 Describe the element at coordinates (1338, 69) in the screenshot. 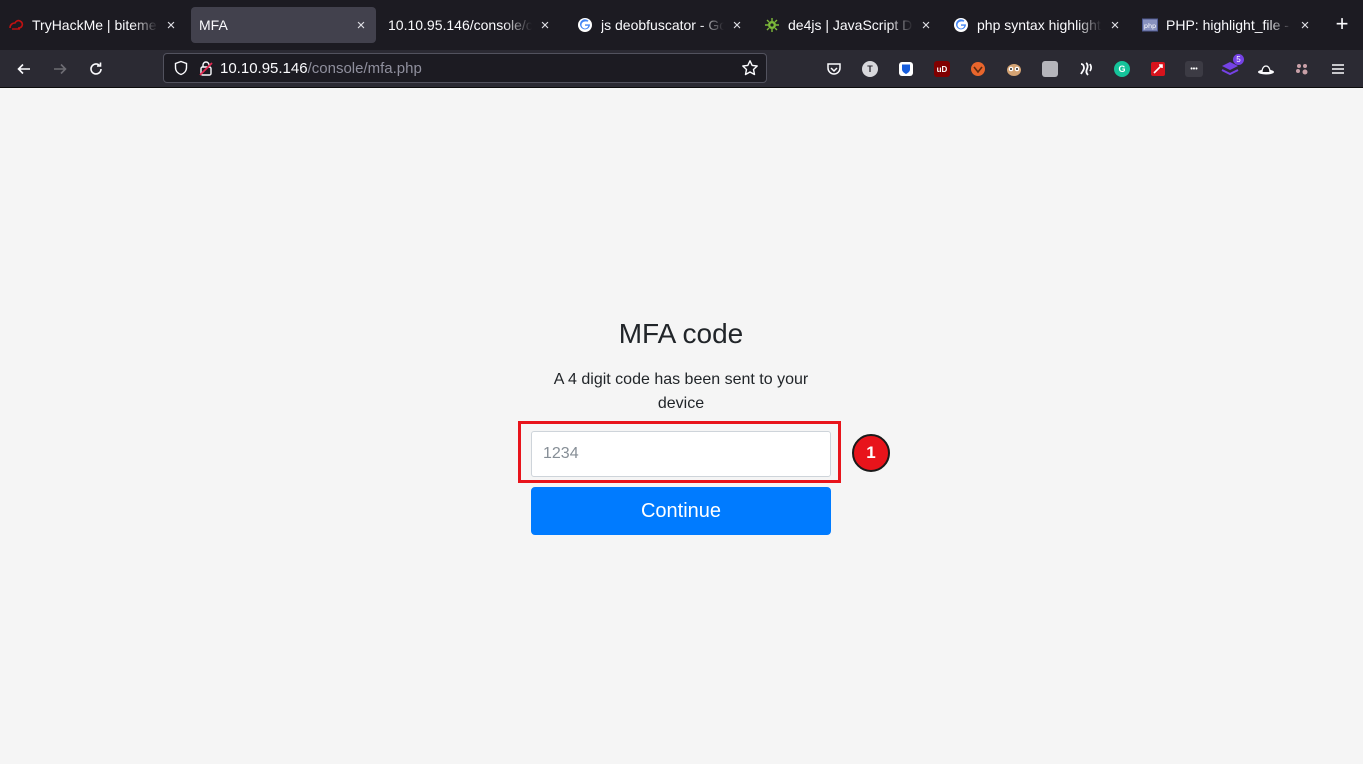

I see `menu-hamburger-icon` at that location.